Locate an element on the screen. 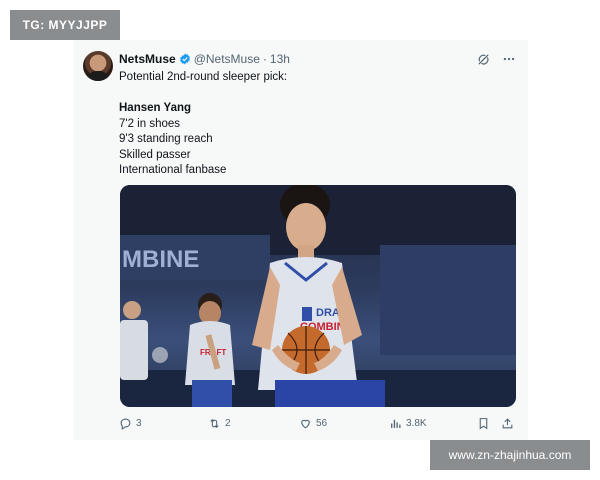  author-name: NetsMuse is located at coordinates (147, 59).